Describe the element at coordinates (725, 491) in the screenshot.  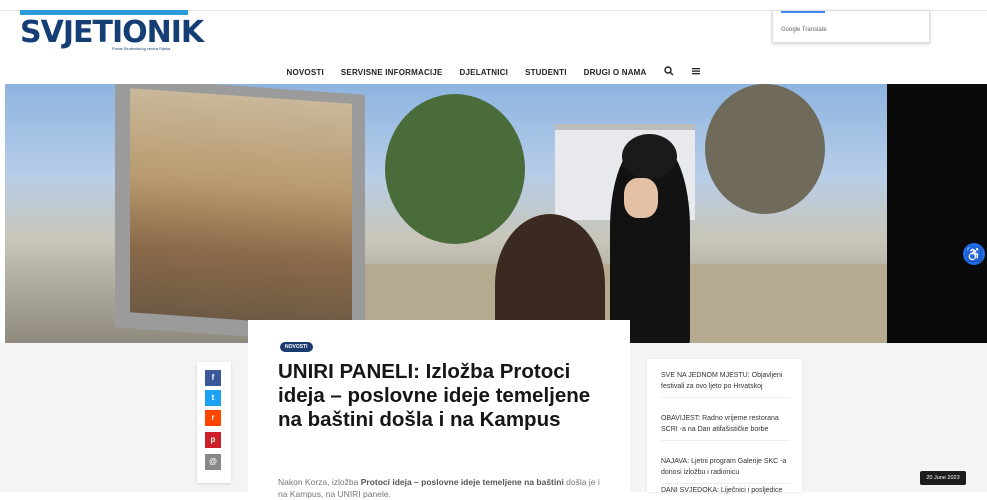
I see `sidebar-news-item: DANI SVJEDOKA: Liječnici i posljedice` at that location.